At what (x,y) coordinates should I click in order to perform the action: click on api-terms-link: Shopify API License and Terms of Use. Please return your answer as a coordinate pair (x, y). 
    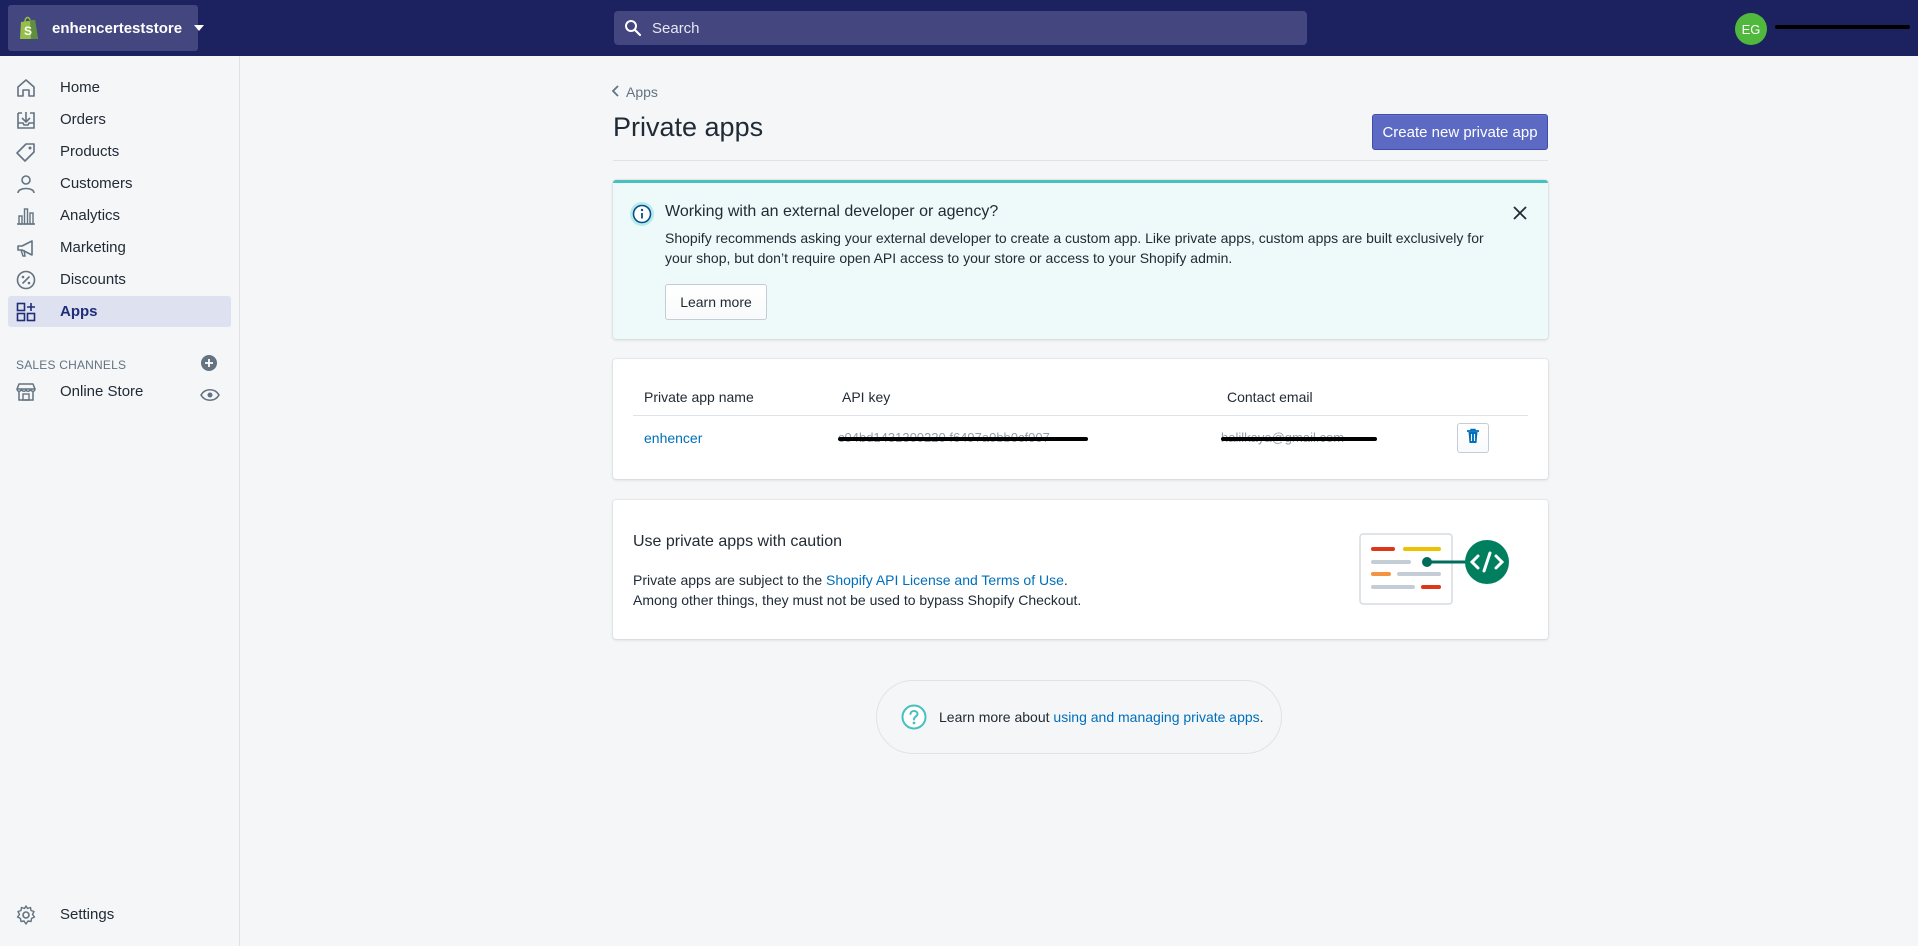
    Looking at the image, I should click on (945, 580).